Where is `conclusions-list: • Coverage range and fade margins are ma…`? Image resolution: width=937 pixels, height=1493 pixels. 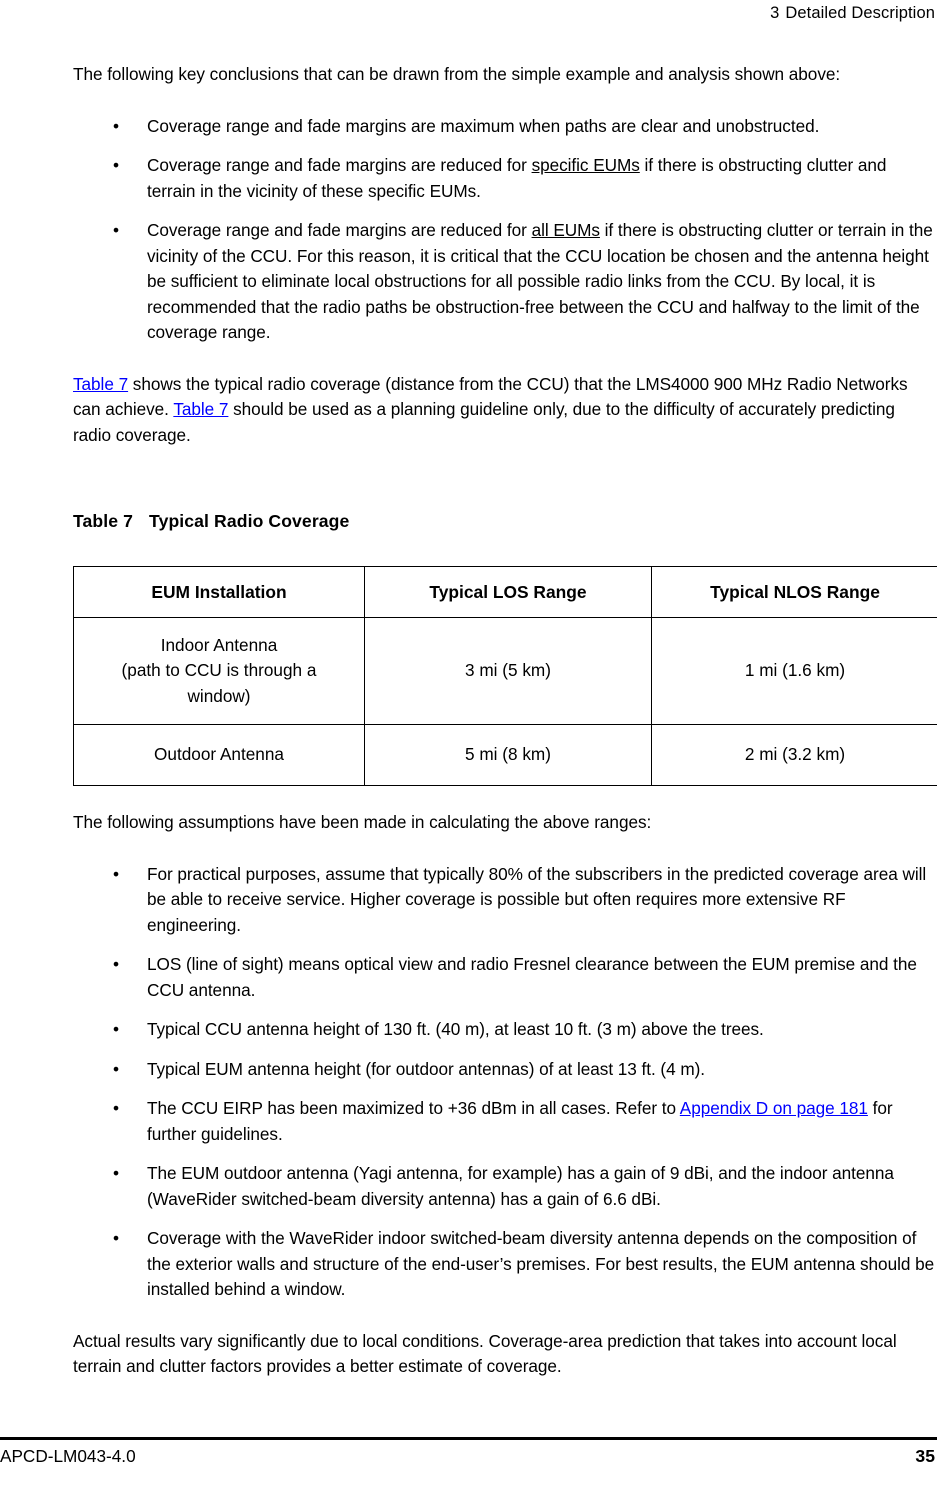
conclusions-list: • Coverage range and fade margins are ma… is located at coordinates (504, 230).